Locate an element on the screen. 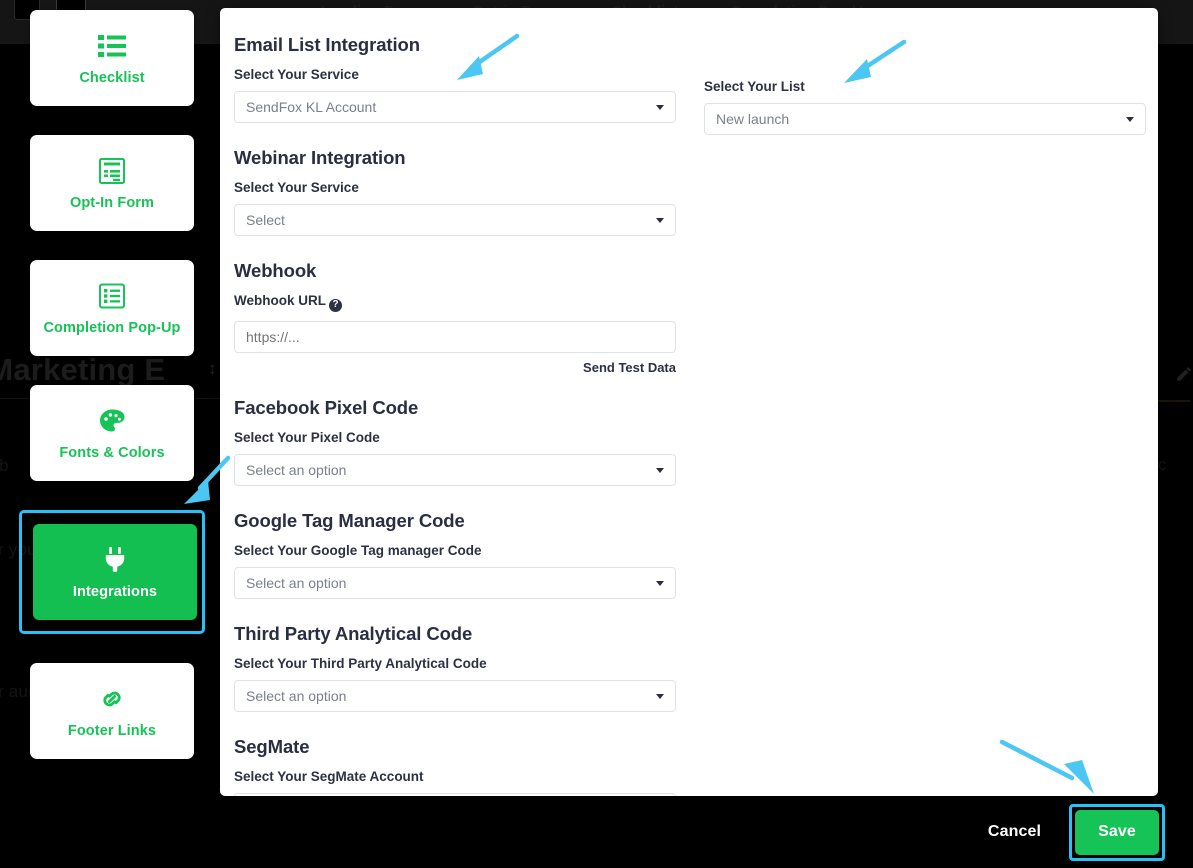 This screenshot has width=1193, height=868. email-service-select: SendFox KL Account is located at coordinates (455, 107).